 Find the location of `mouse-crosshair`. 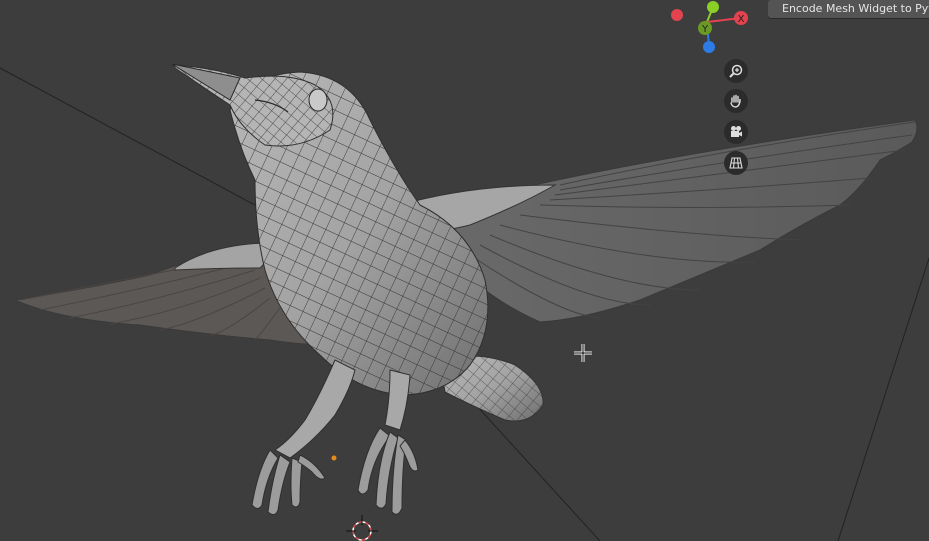

mouse-crosshair is located at coordinates (583, 353).